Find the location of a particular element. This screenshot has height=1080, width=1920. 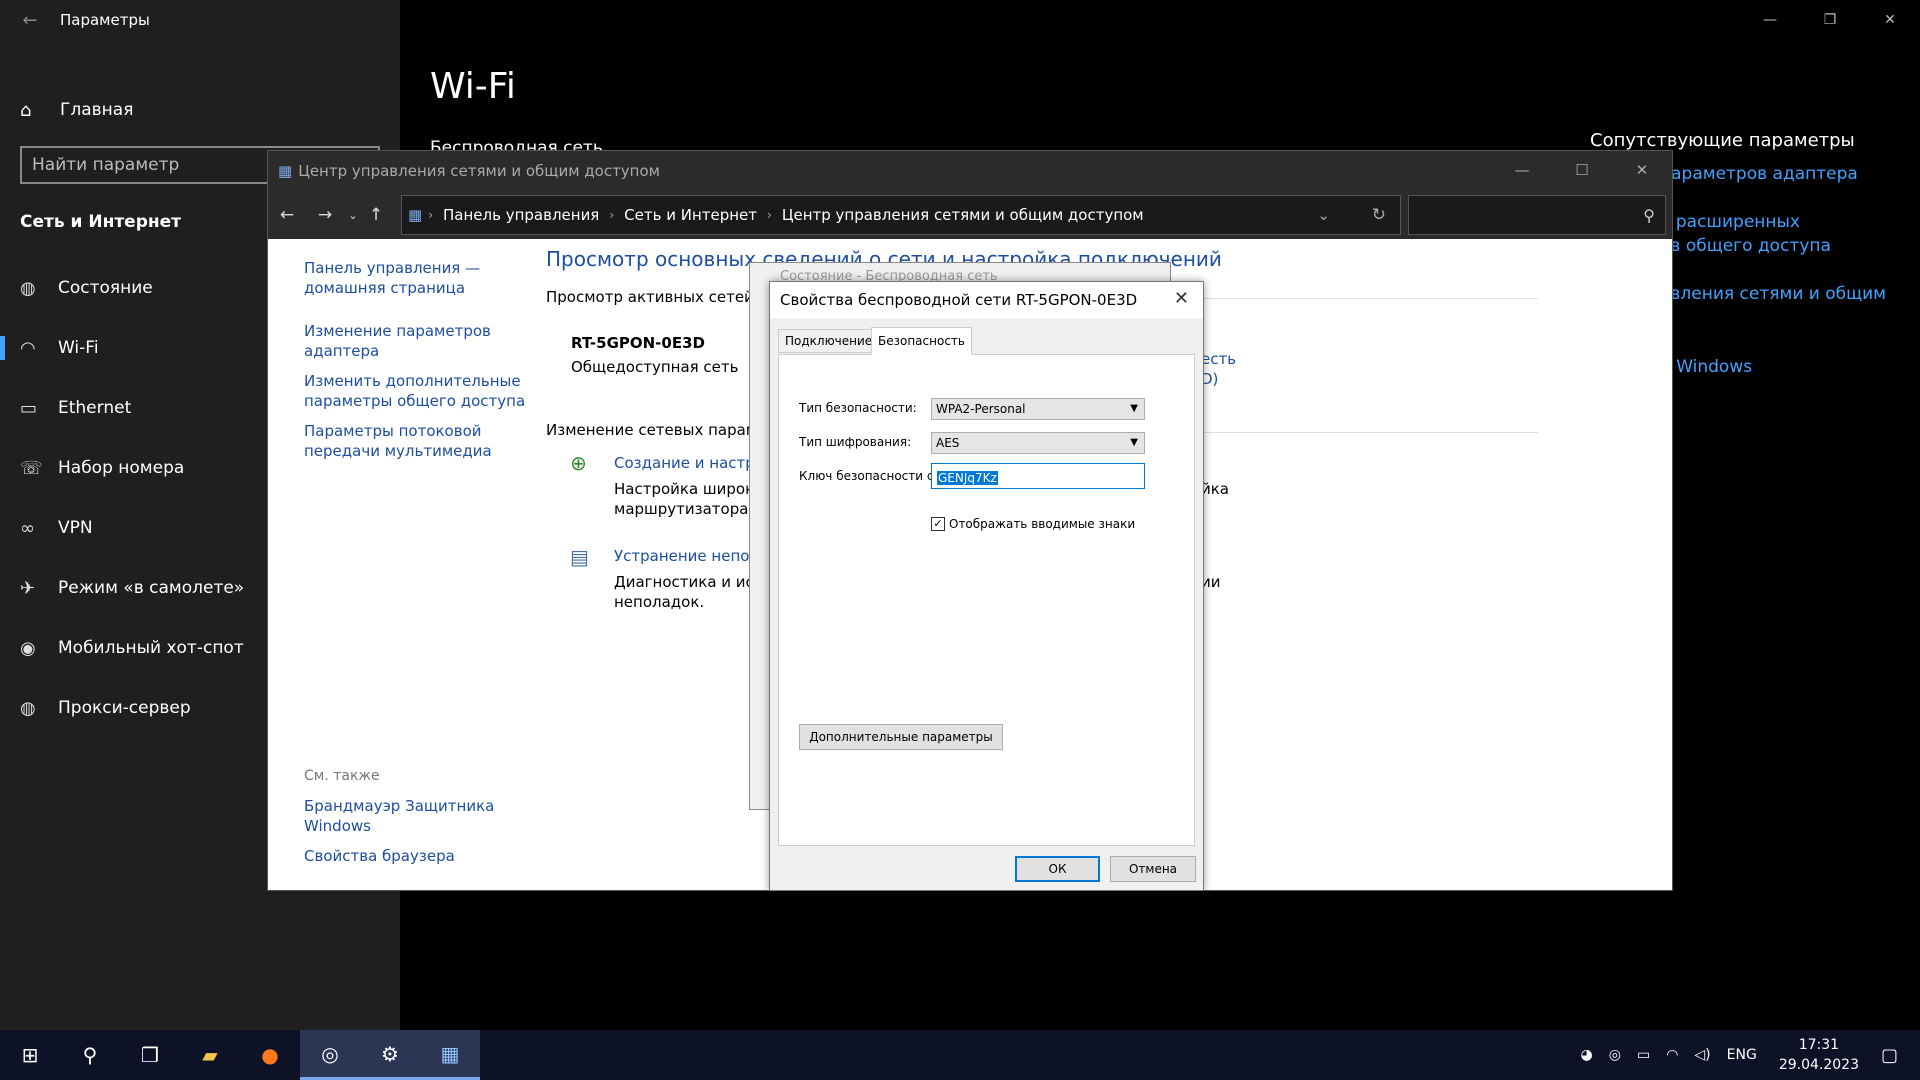

firefox-icon: ● is located at coordinates (270, 1055).